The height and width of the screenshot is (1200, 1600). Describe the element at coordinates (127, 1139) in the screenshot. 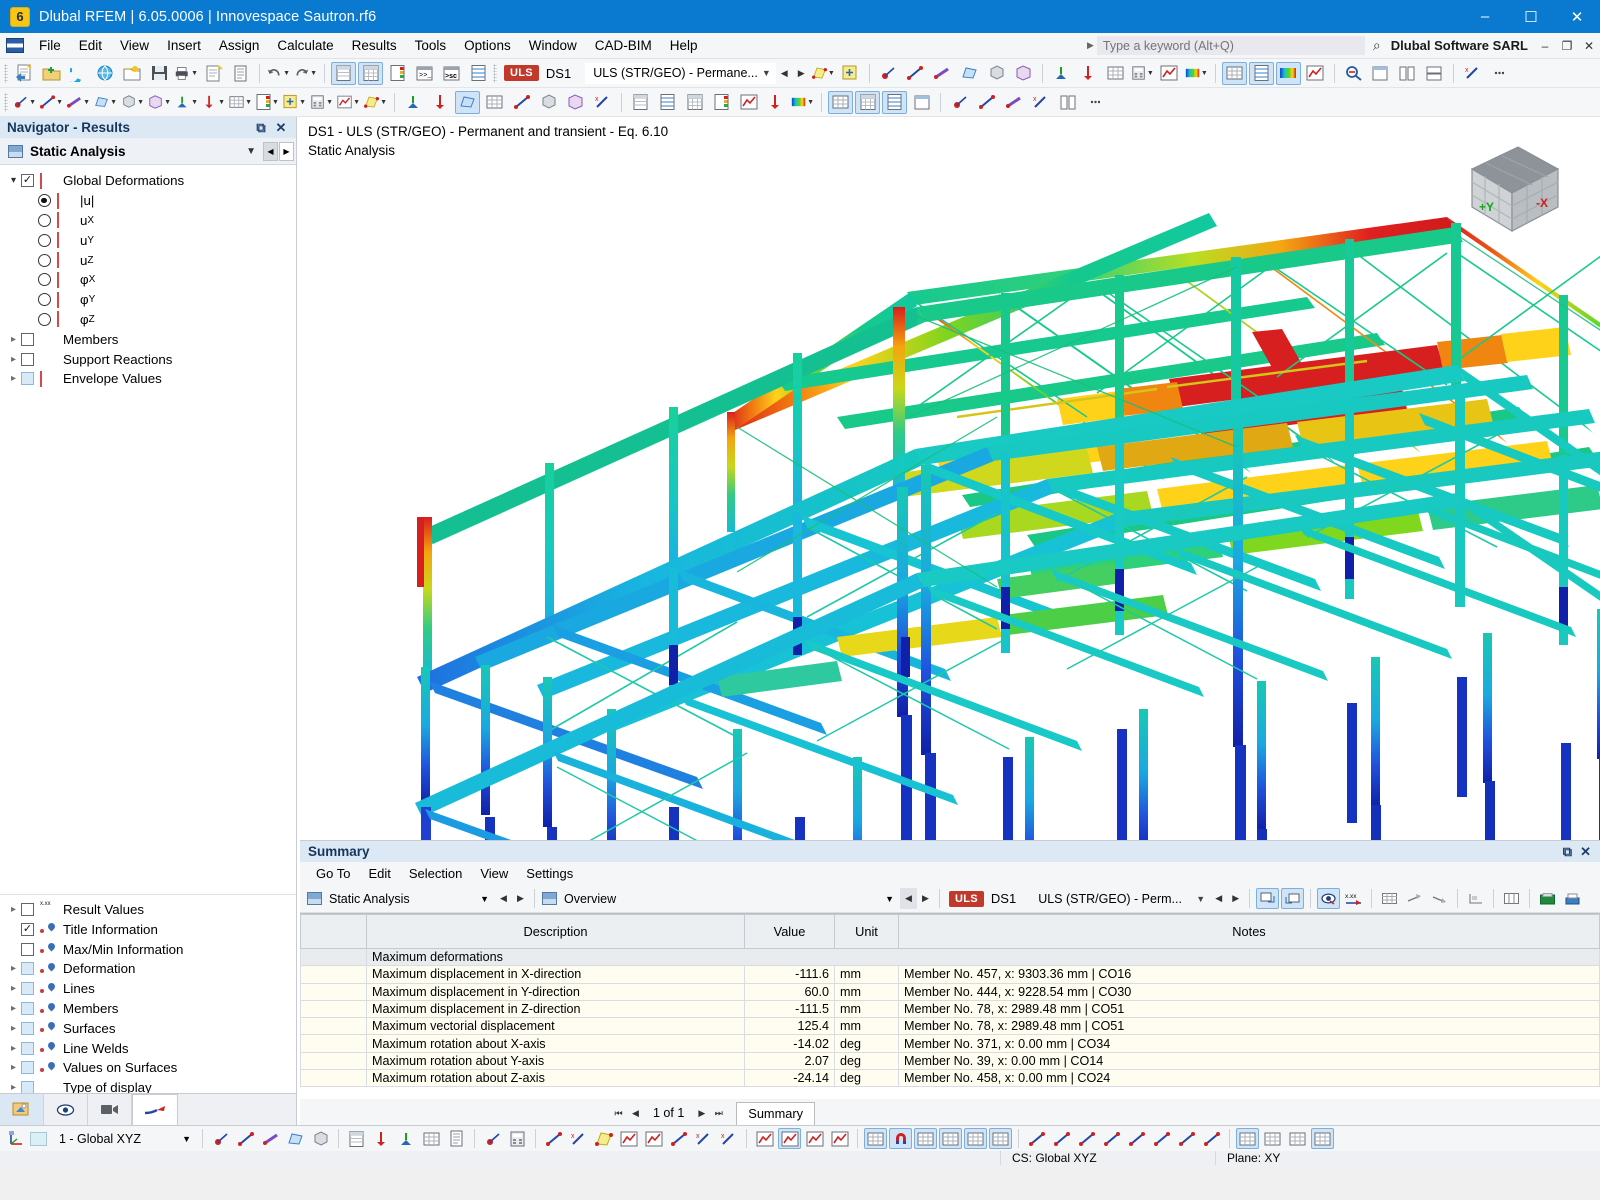

I see `coordinate-system-combo: 1 - Global XYZ ▼` at that location.